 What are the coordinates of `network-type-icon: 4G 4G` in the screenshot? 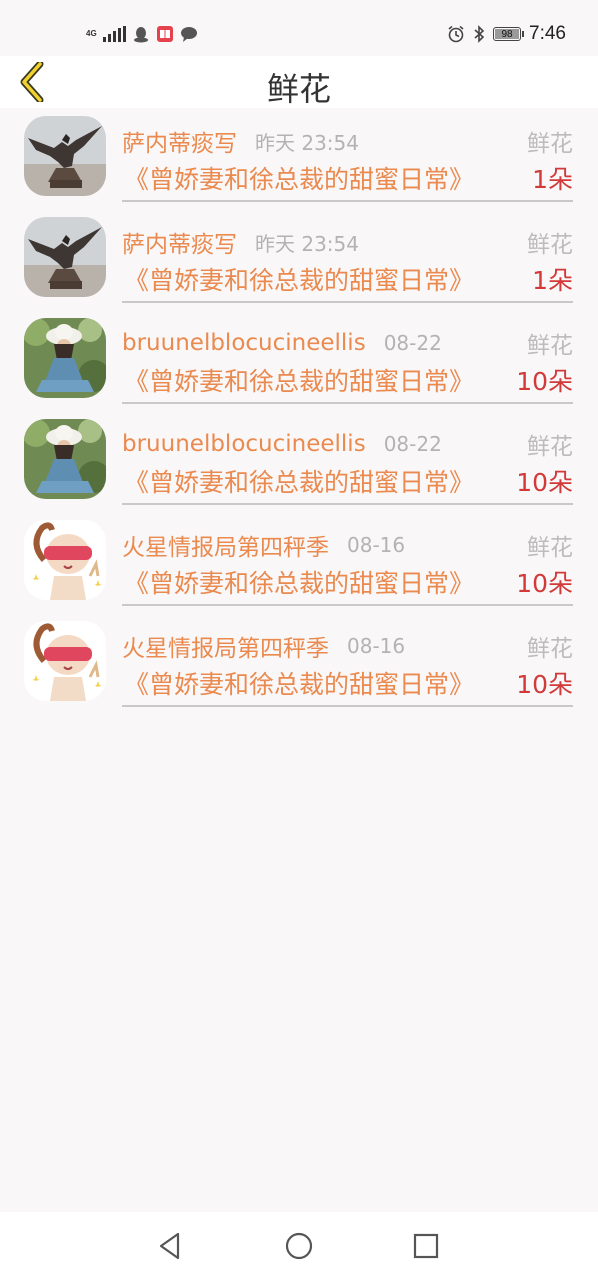 It's located at (91, 33).